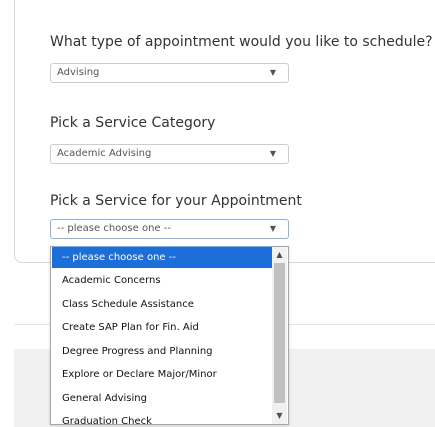 The height and width of the screenshot is (427, 435). Describe the element at coordinates (169, 154) in the screenshot. I see `service-category-select: Academic Advising ▼` at that location.